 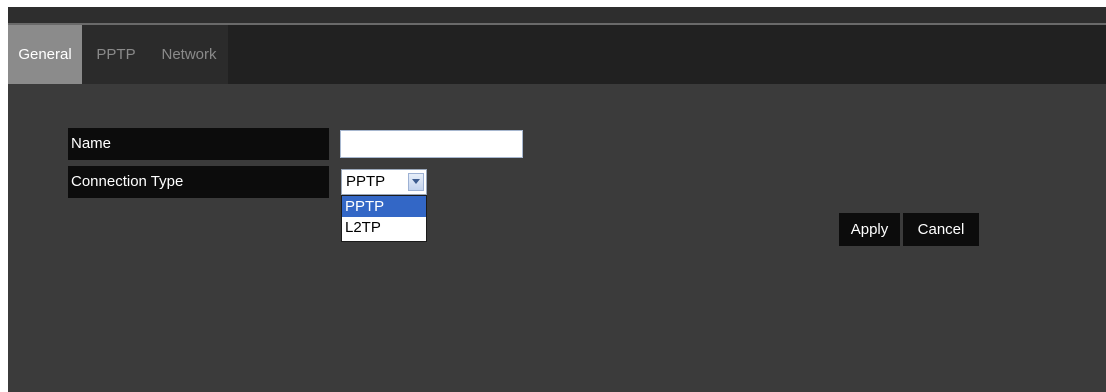 What do you see at coordinates (384, 206) in the screenshot?
I see `option-pptp: PPTP` at bounding box center [384, 206].